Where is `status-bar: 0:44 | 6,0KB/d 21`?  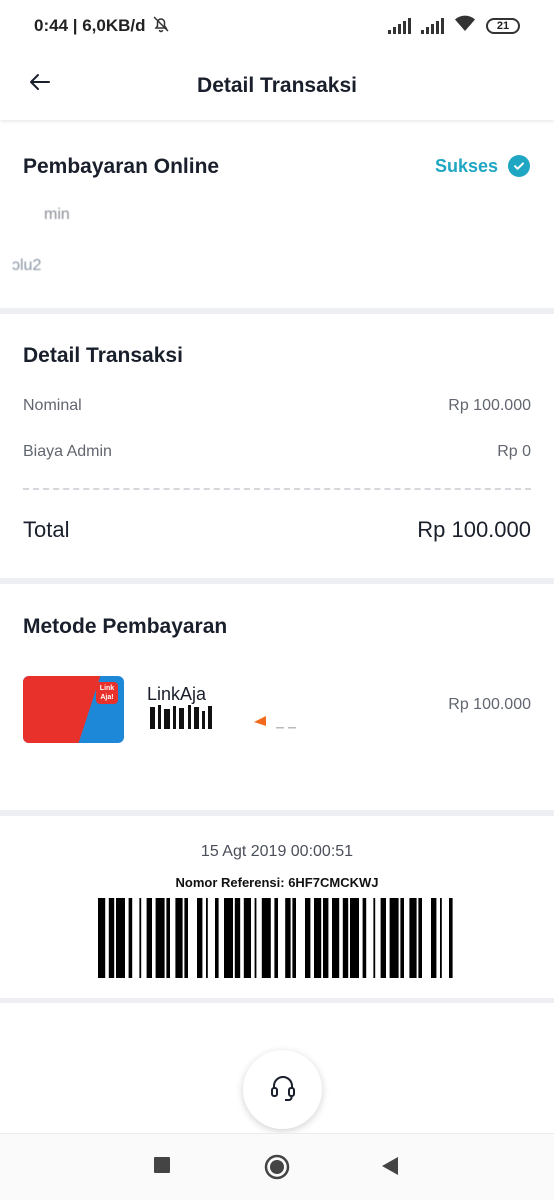 status-bar: 0:44 | 6,0KB/d 21 is located at coordinates (277, 26).